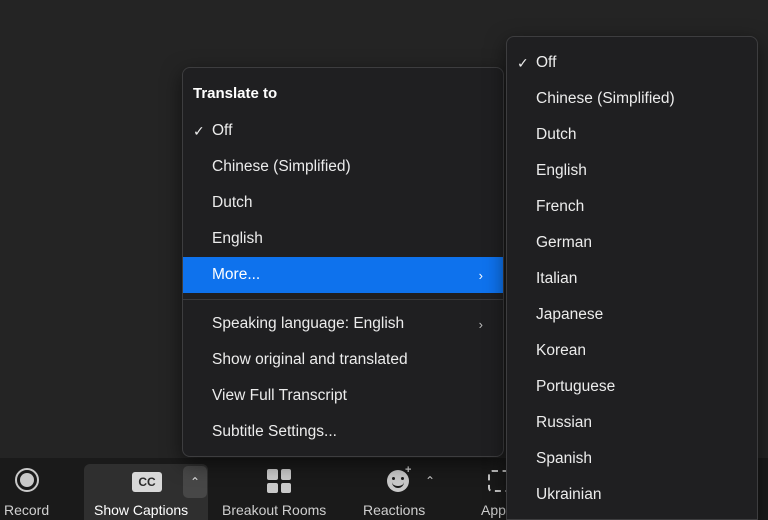 The height and width of the screenshot is (520, 768). I want to click on translate-option-chinese-simplified: Chinese (Simplified), so click(343, 167).